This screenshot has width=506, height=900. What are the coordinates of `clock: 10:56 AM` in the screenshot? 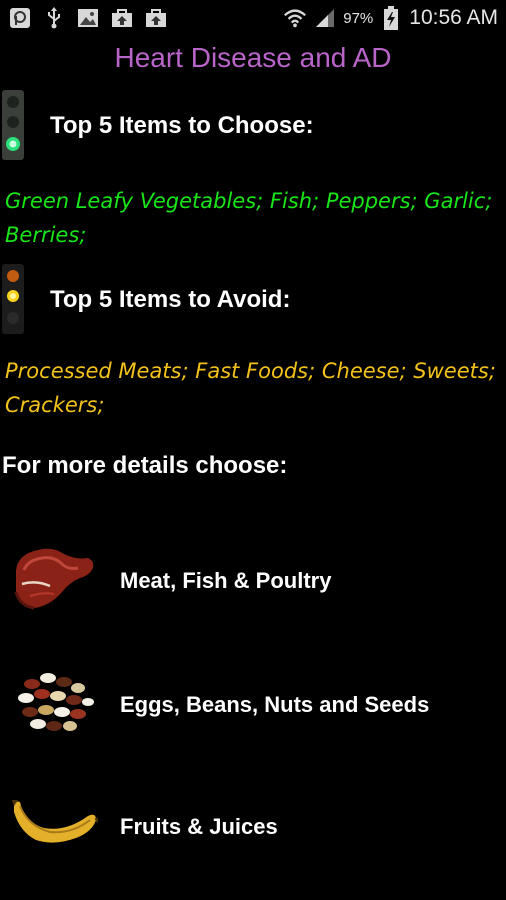 It's located at (453, 17).